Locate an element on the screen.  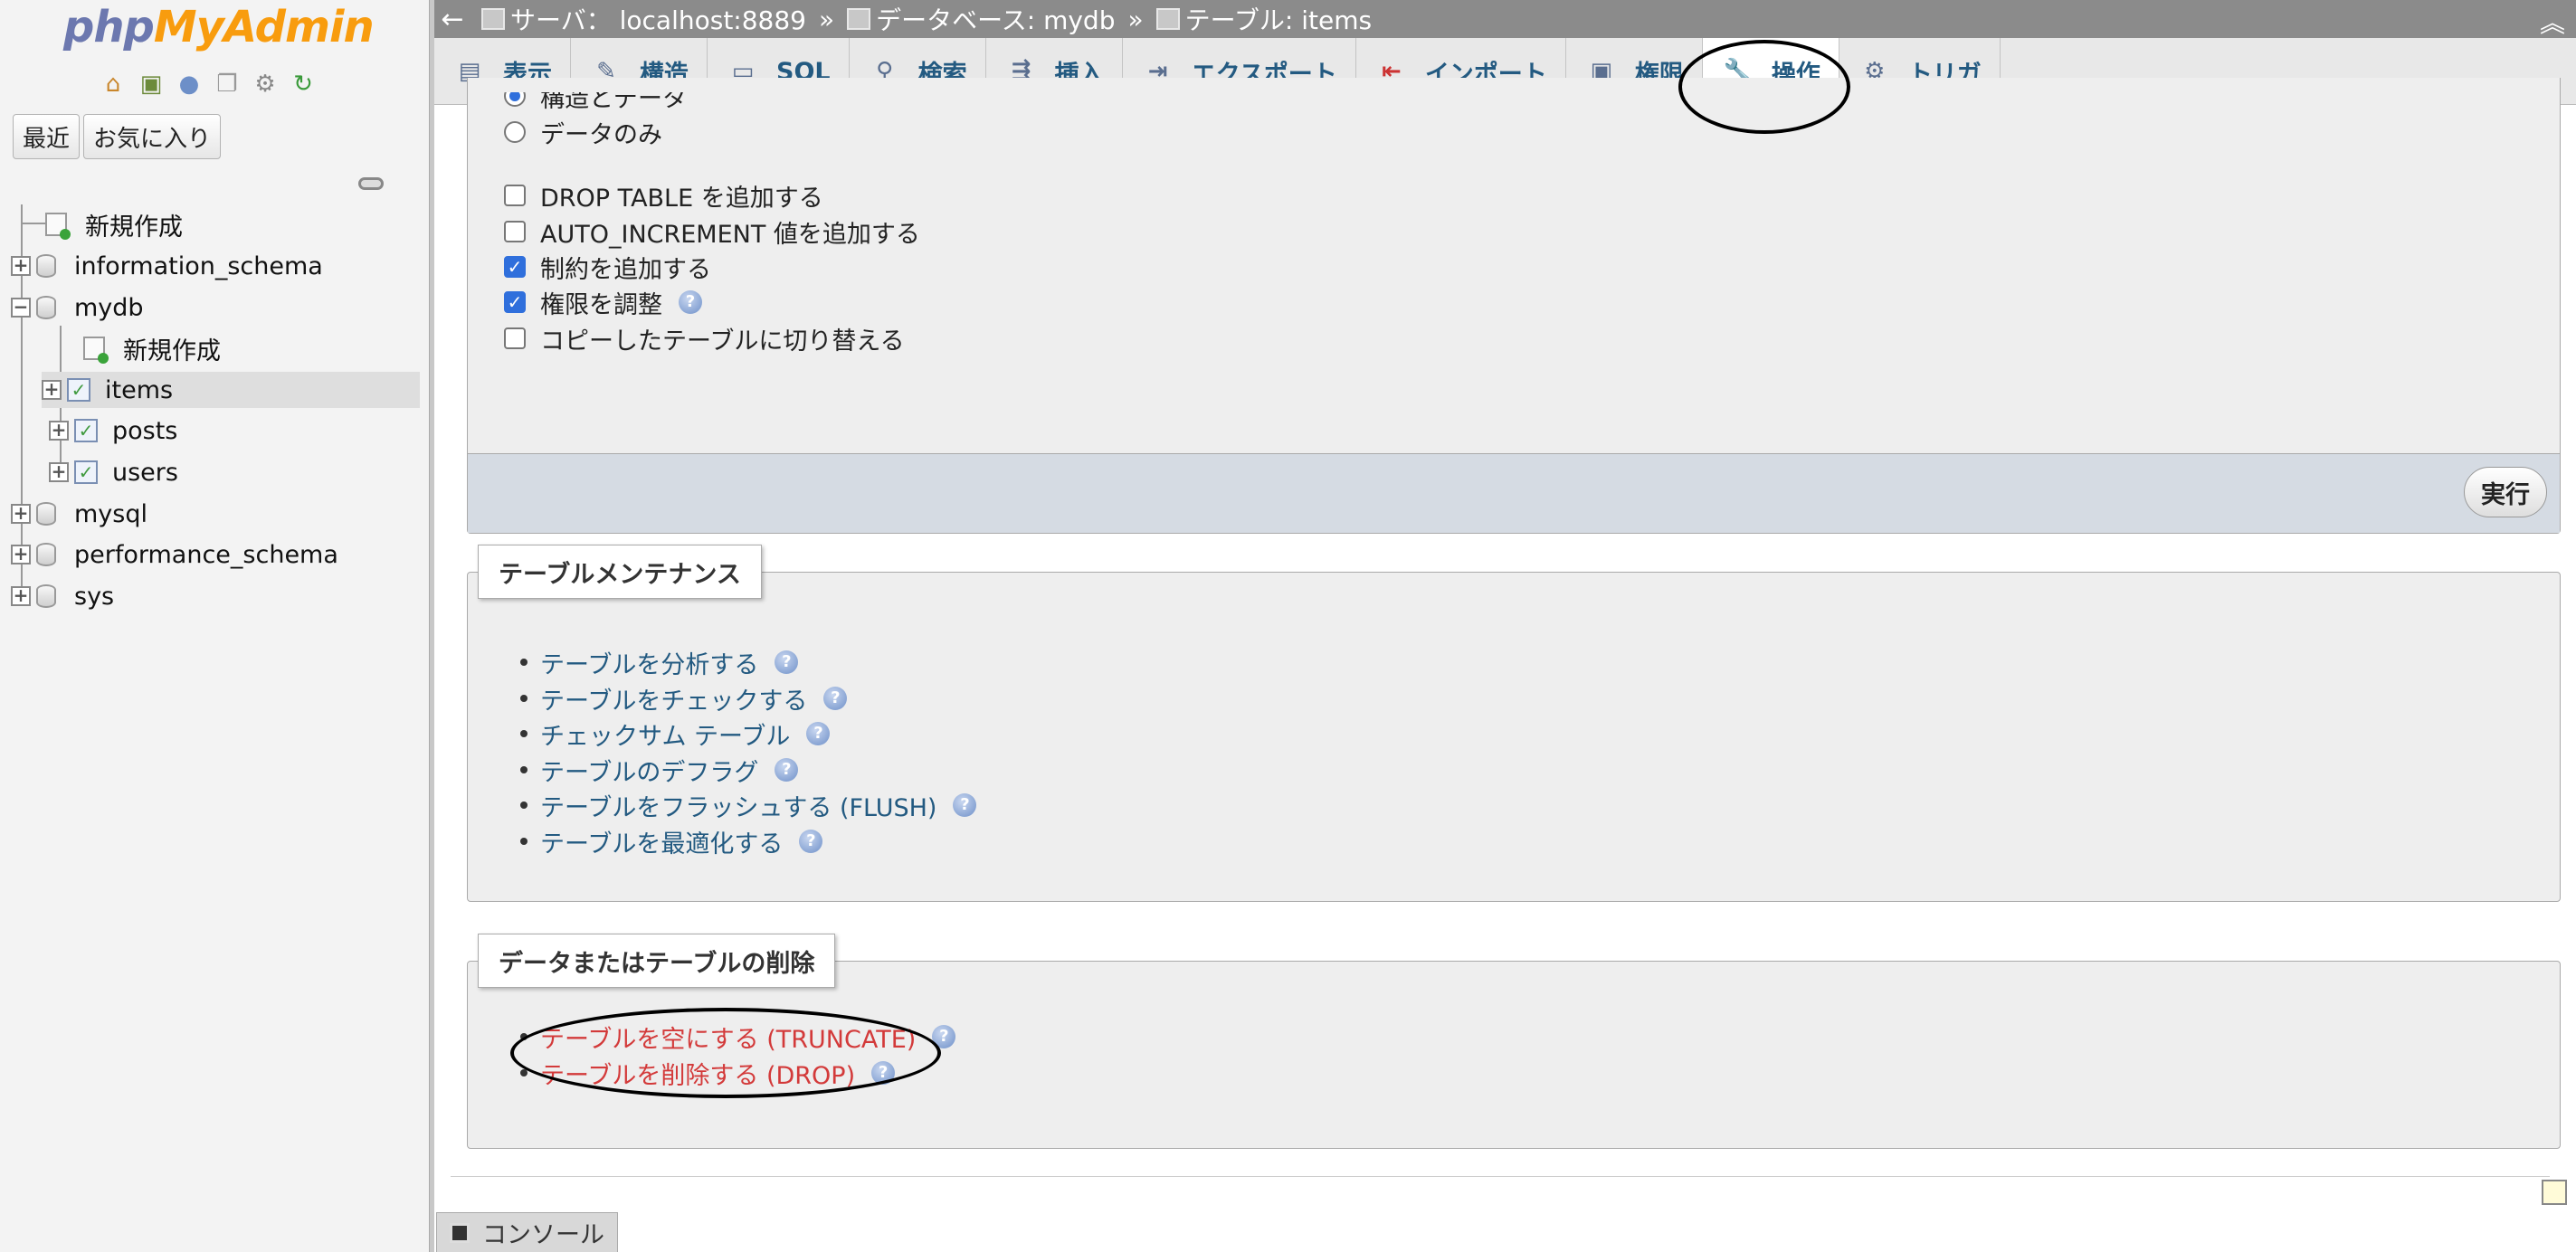
breadcrumb-database: データベース: mydb is located at coordinates (996, 19).